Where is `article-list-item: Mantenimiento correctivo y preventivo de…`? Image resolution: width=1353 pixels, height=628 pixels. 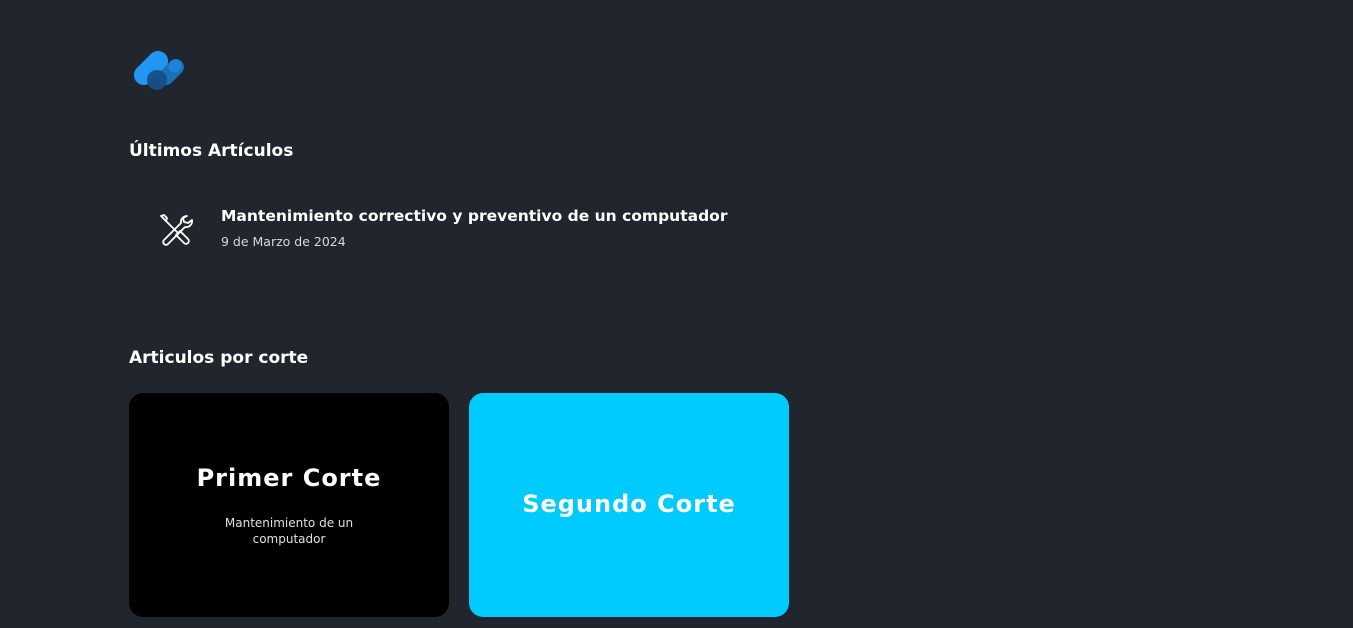 article-list-item: Mantenimiento correctivo y preventivo de… is located at coordinates (460, 230).